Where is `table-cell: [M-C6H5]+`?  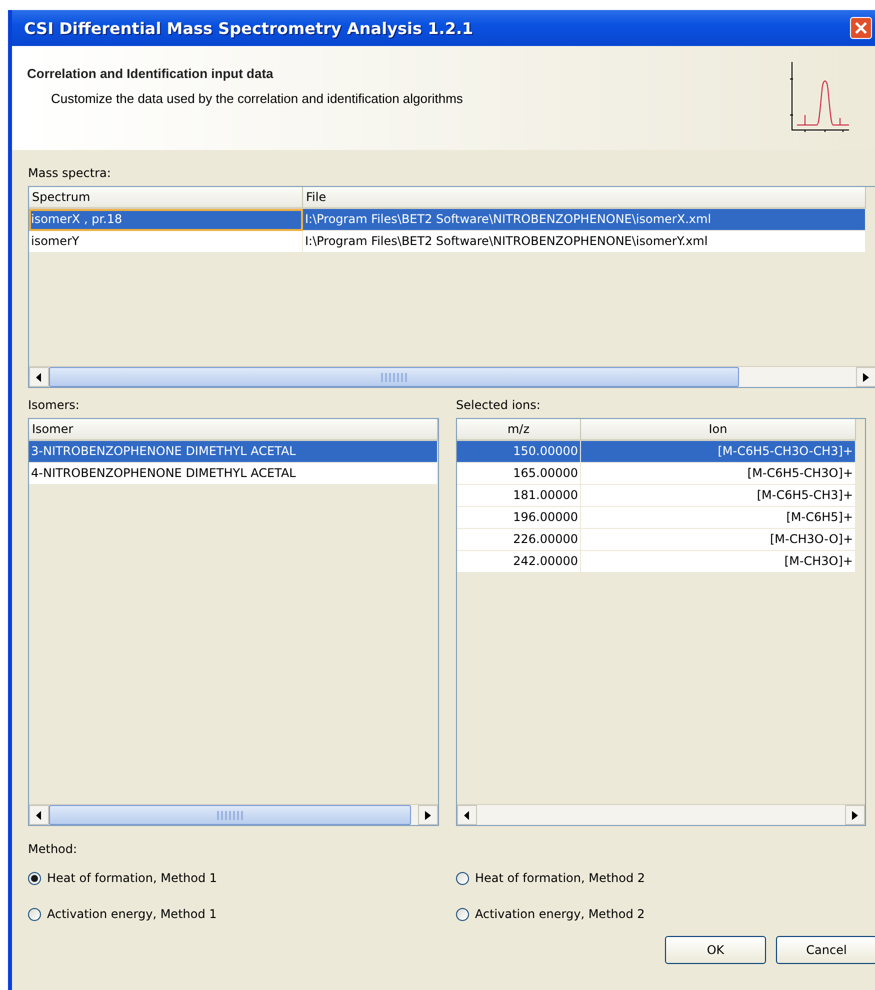 table-cell: [M-C6H5]+ is located at coordinates (718, 518).